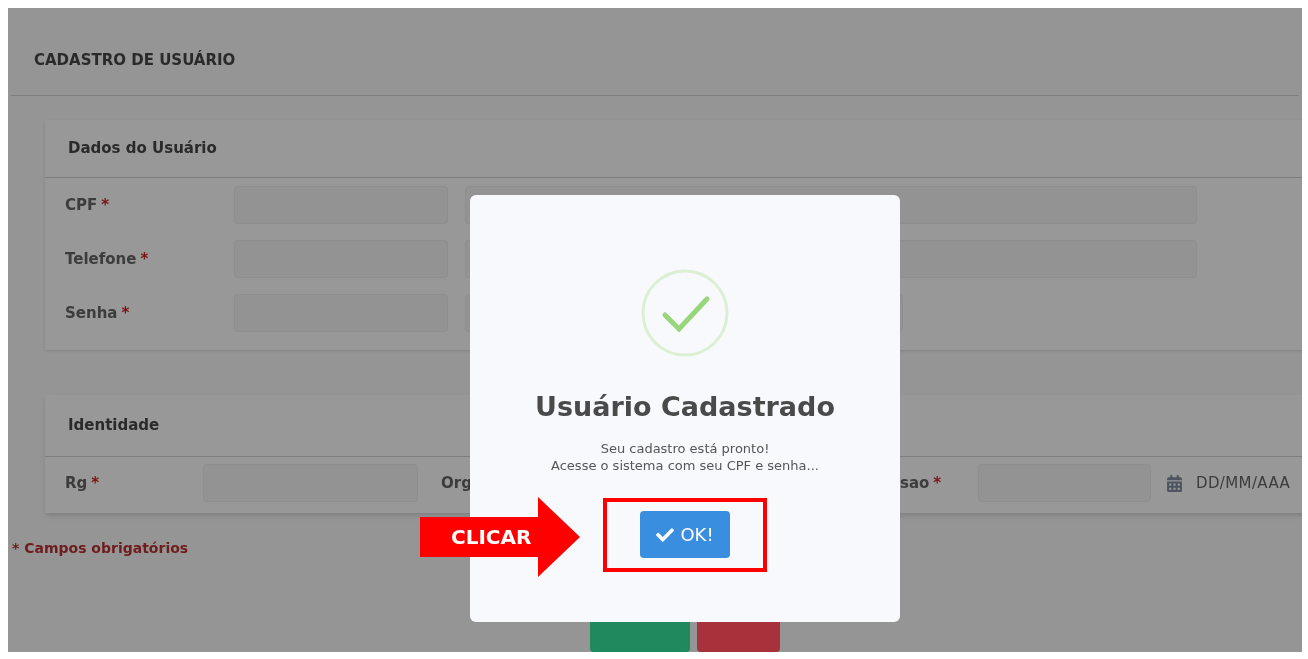 Image resolution: width=1308 pixels, height=659 pixels. I want to click on field-label: CPF *, so click(88, 205).